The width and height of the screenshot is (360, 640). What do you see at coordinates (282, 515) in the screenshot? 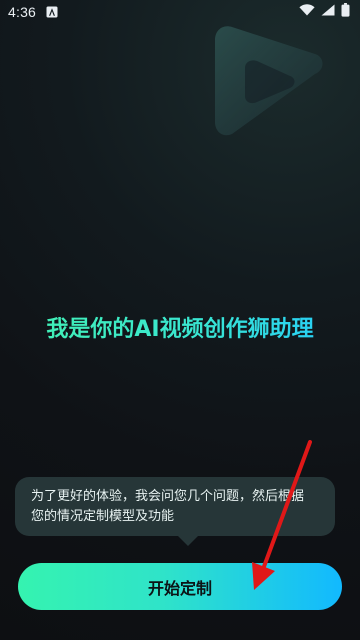
I see `annotation-arrow-icon` at bounding box center [282, 515].